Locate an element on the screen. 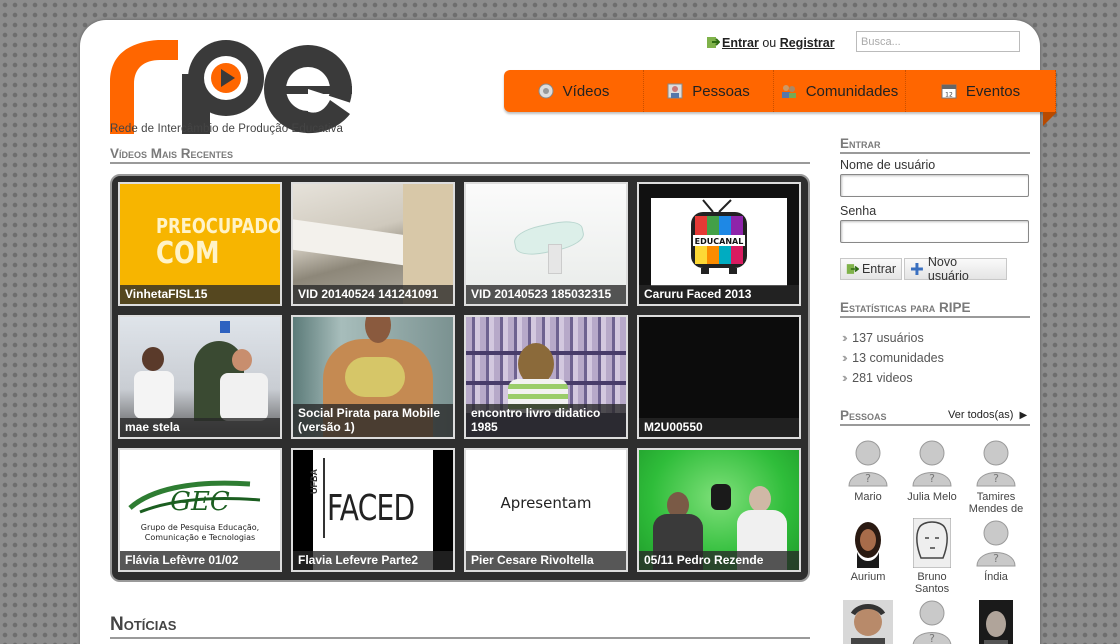 Image resolution: width=1120 pixels, height=644 pixels. video-thumb: 05/11 Pedro Rezende is located at coordinates (719, 510).